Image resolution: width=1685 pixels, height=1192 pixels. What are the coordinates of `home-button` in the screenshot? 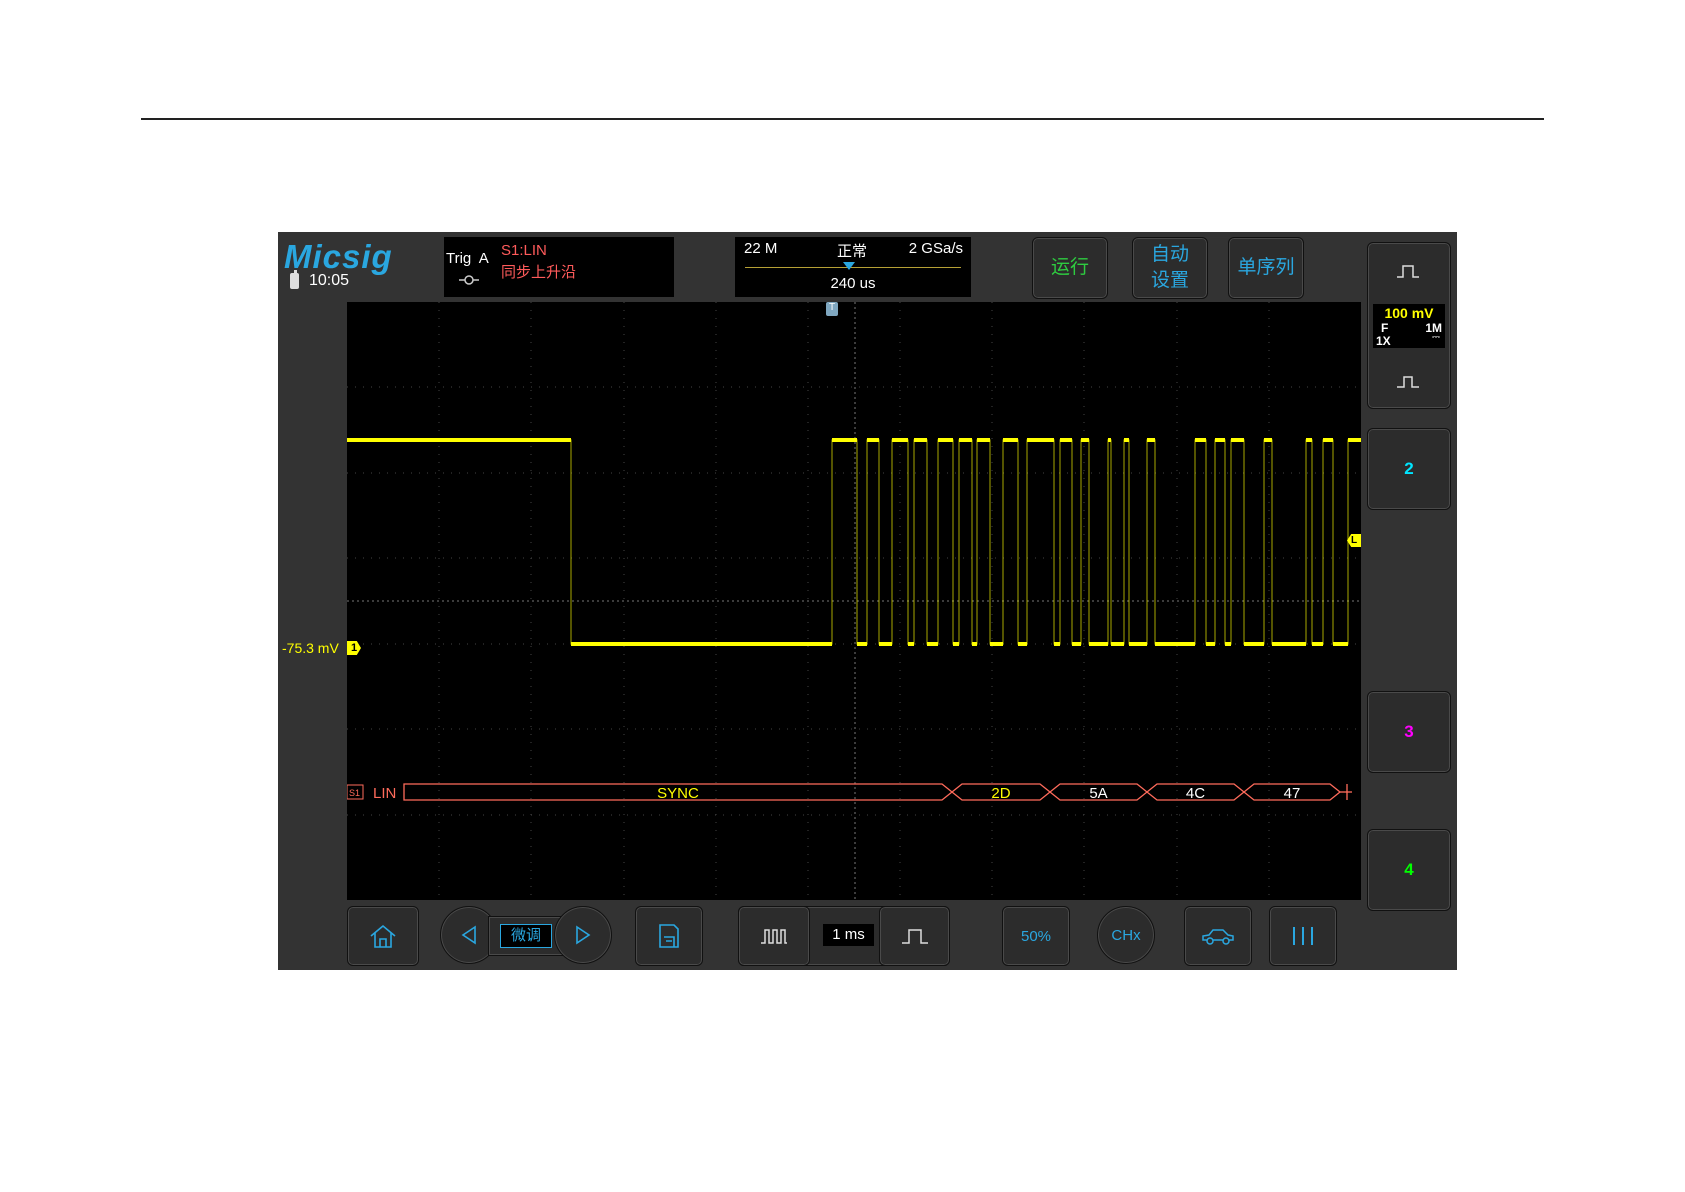 It's located at (383, 936).